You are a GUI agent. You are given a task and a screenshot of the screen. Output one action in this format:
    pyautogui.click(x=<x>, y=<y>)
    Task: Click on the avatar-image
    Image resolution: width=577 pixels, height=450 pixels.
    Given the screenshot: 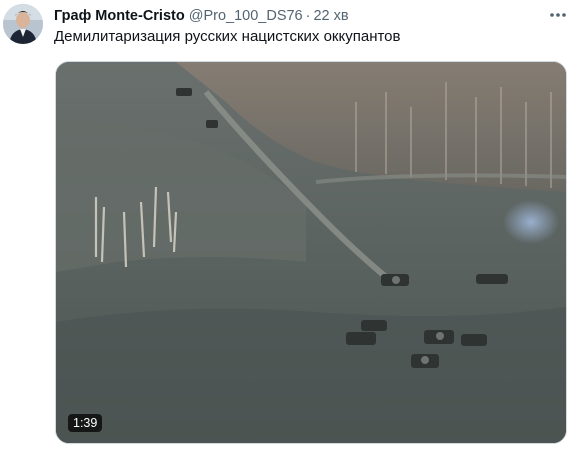 What is the action you would take?
    pyautogui.click(x=23, y=24)
    